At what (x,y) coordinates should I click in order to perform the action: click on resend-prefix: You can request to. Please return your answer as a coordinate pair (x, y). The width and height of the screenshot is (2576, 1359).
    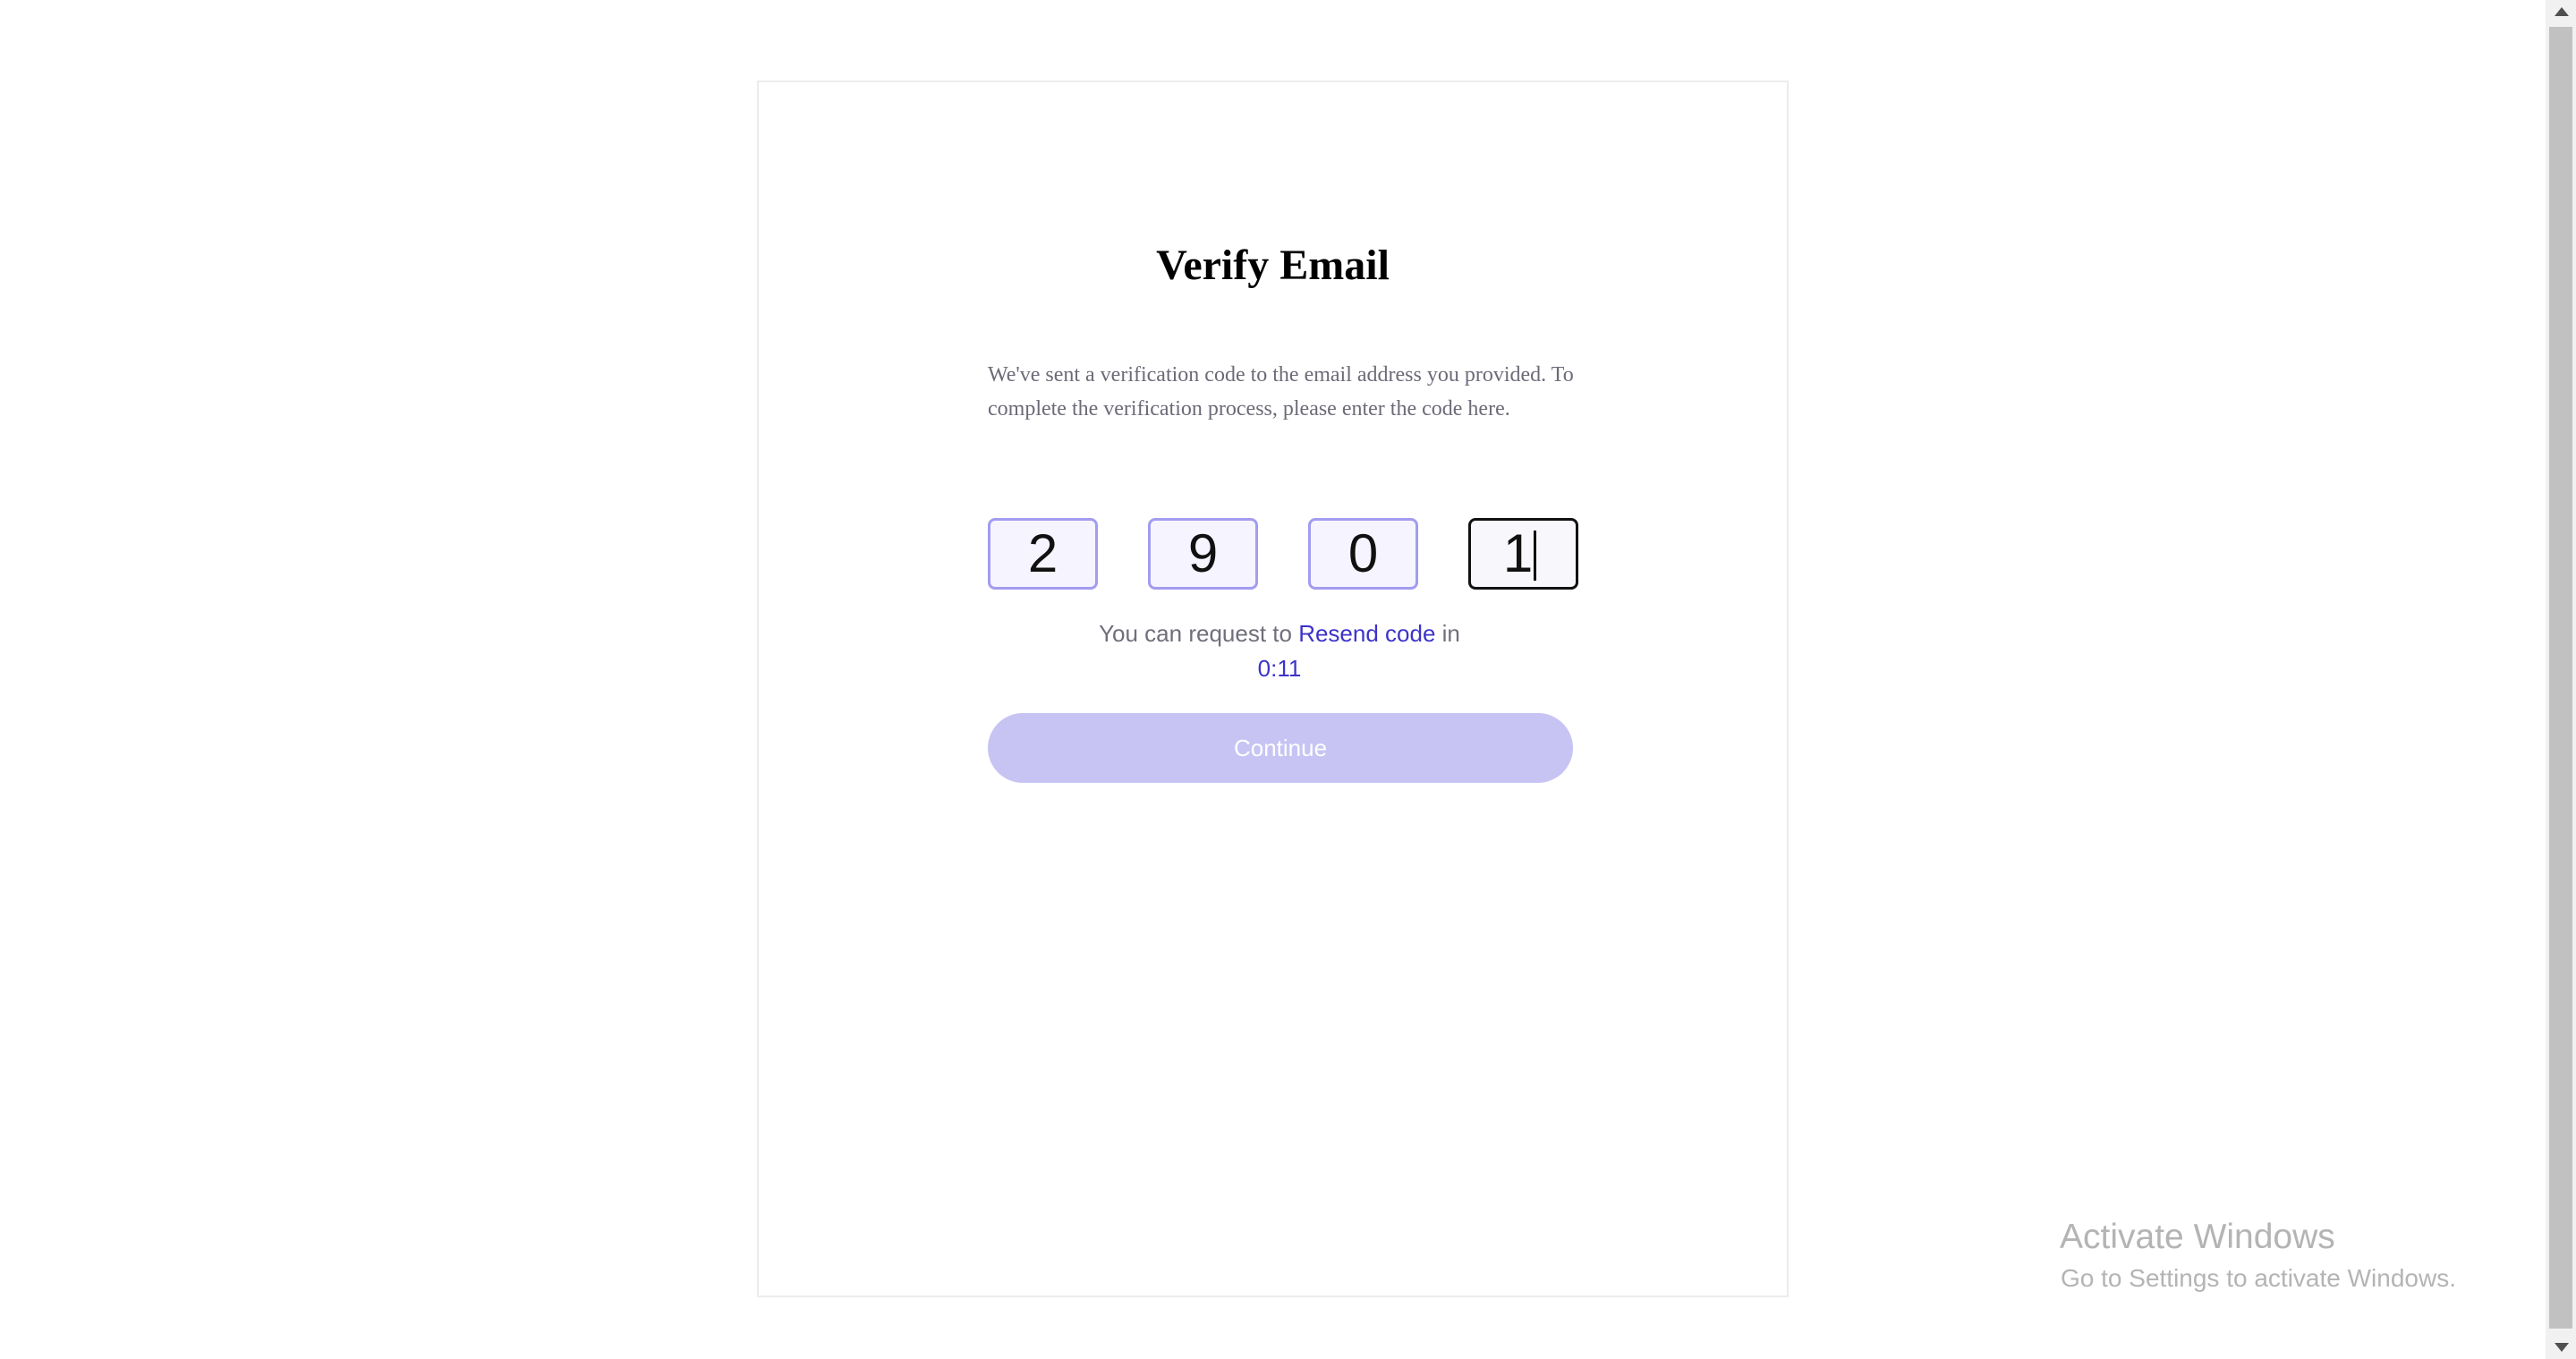
    Looking at the image, I should click on (1195, 634).